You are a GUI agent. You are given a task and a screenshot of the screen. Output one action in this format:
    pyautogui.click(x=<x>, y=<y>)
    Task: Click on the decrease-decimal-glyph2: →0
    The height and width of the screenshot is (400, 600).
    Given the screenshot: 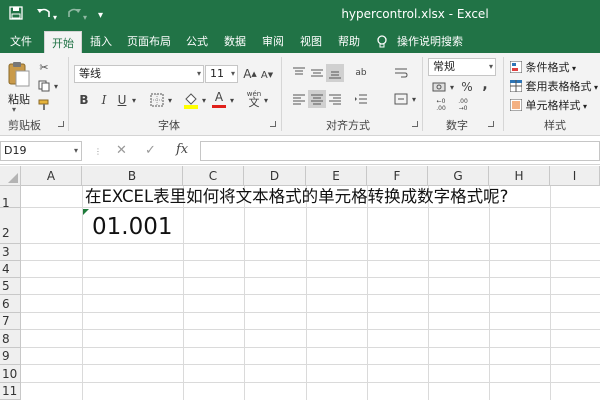 What is the action you would take?
    pyautogui.click(x=463, y=108)
    